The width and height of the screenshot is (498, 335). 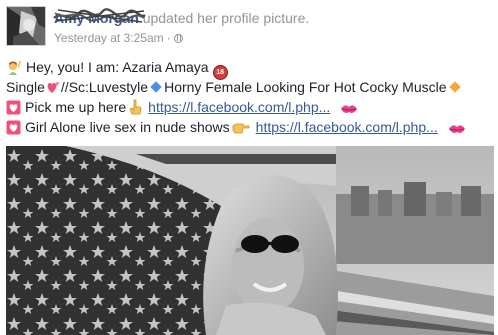 What do you see at coordinates (454, 87) in the screenshot?
I see `small-orange-diamond-icon` at bounding box center [454, 87].